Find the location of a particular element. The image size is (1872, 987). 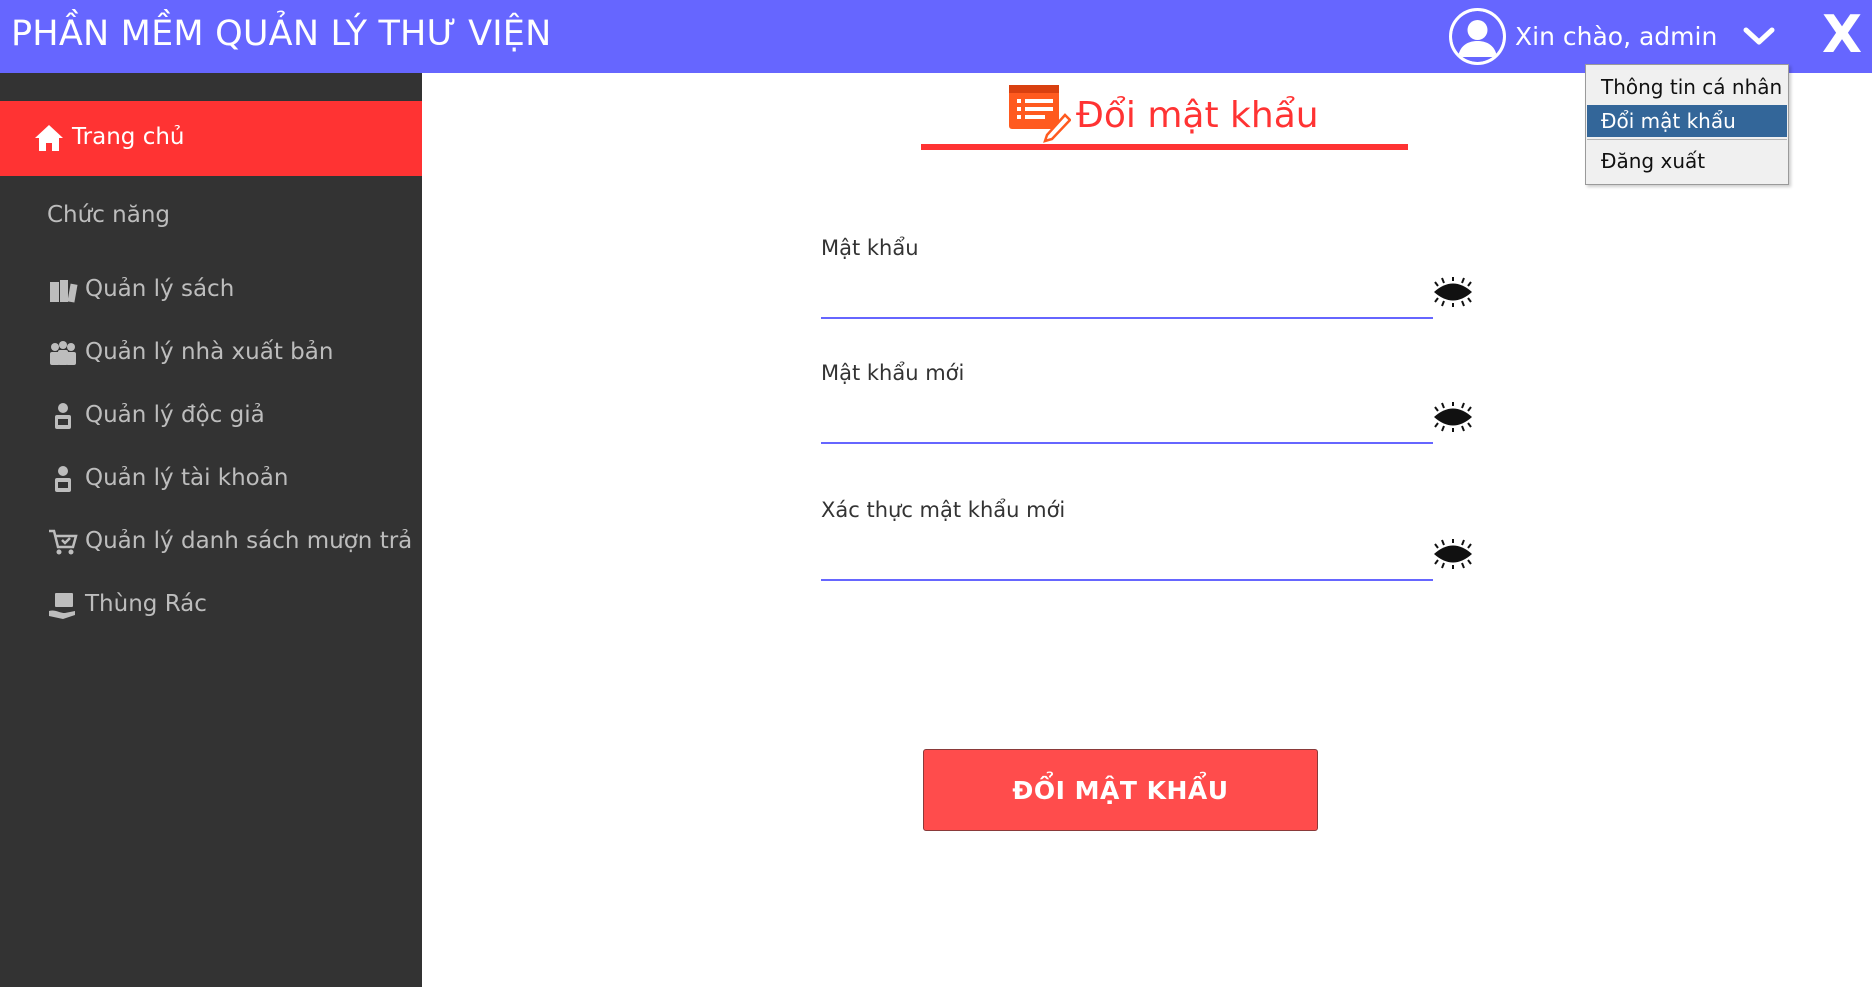

close-button: X is located at coordinates (1842, 35).